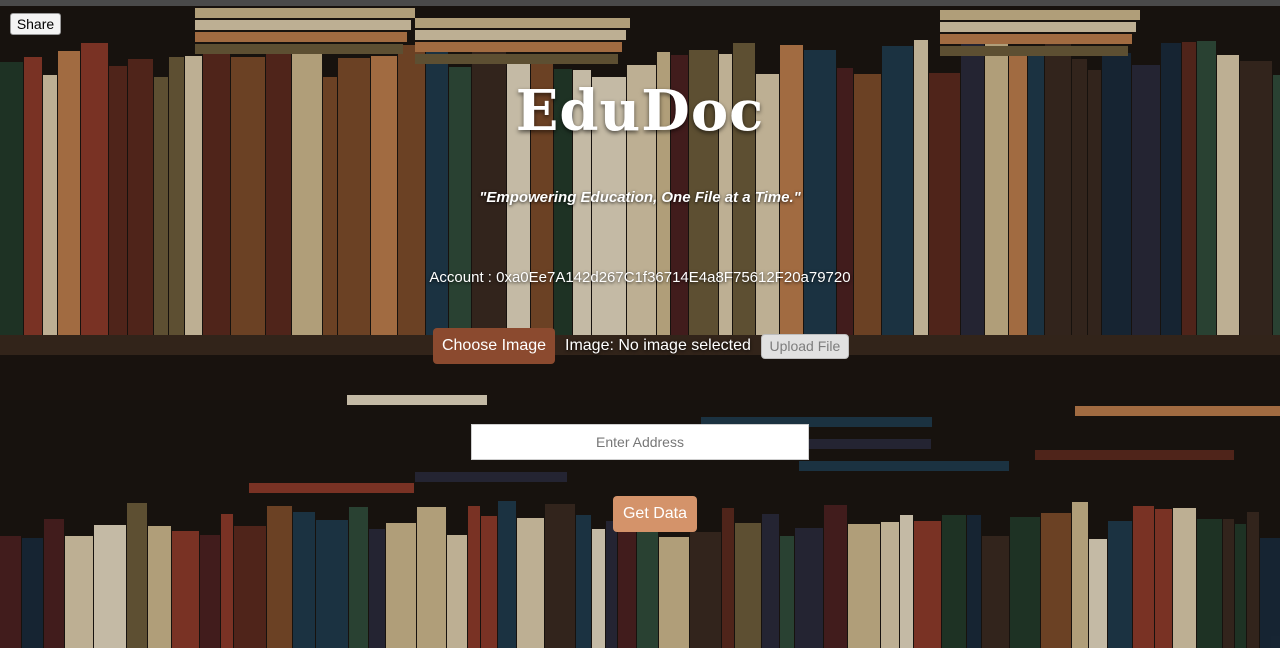 The image size is (1280, 648). What do you see at coordinates (658, 345) in the screenshot?
I see `image-status-label: Image: No image selected` at bounding box center [658, 345].